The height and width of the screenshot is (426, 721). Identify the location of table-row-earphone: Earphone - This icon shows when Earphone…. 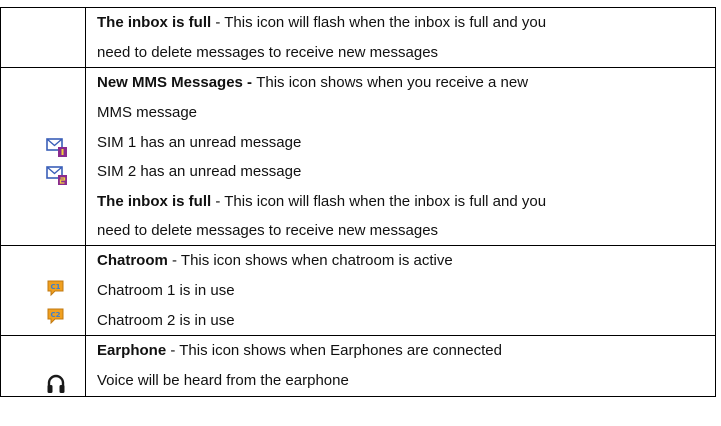
(358, 366).